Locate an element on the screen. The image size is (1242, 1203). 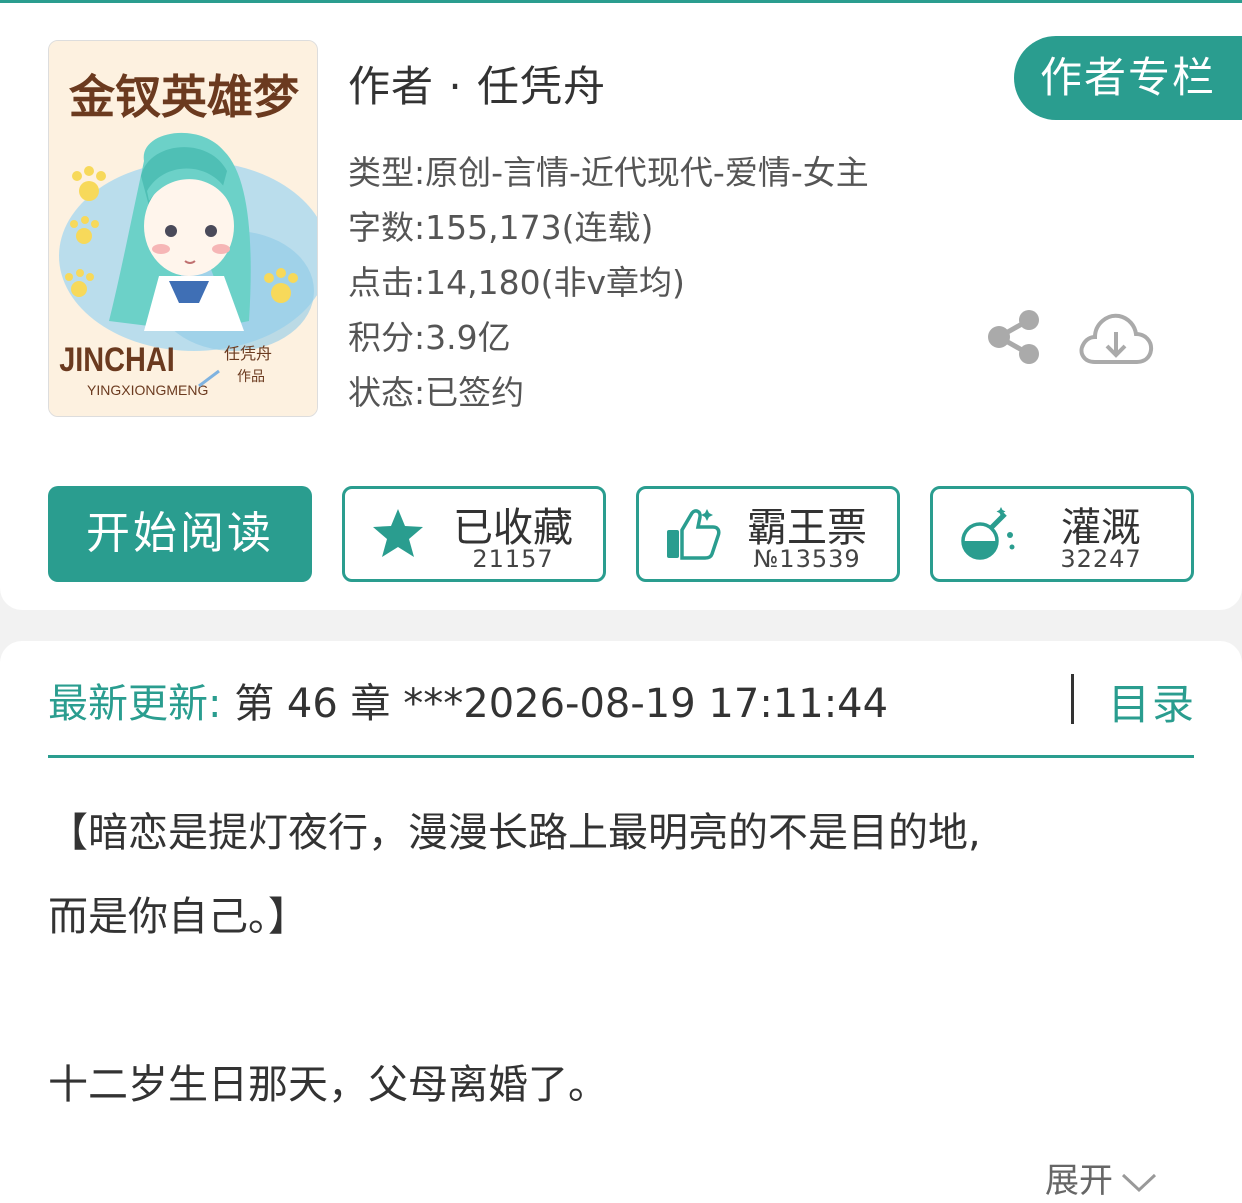
cover-author-sign: 任凭舟 is located at coordinates (248, 353).